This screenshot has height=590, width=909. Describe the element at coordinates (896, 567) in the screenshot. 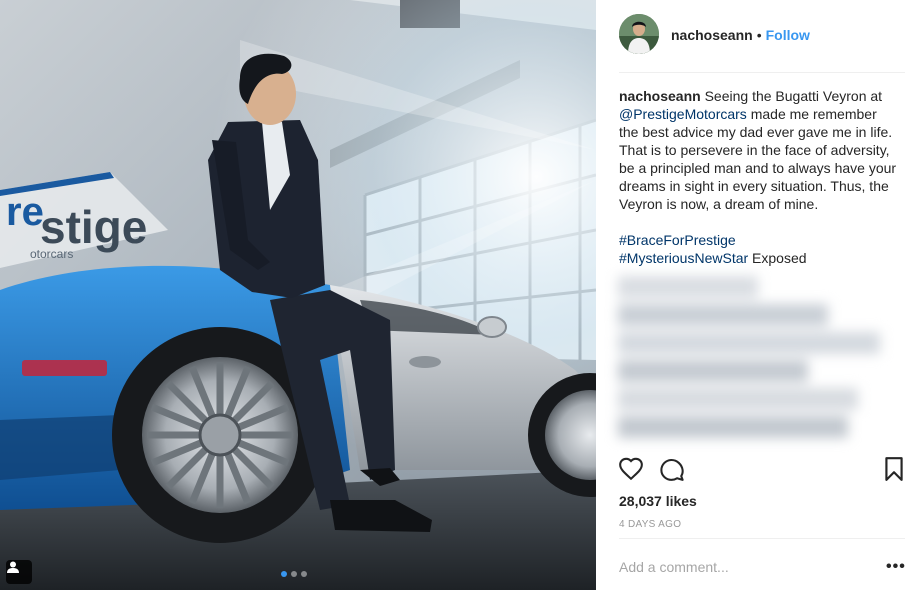

I see `more-options-icon: •••` at that location.